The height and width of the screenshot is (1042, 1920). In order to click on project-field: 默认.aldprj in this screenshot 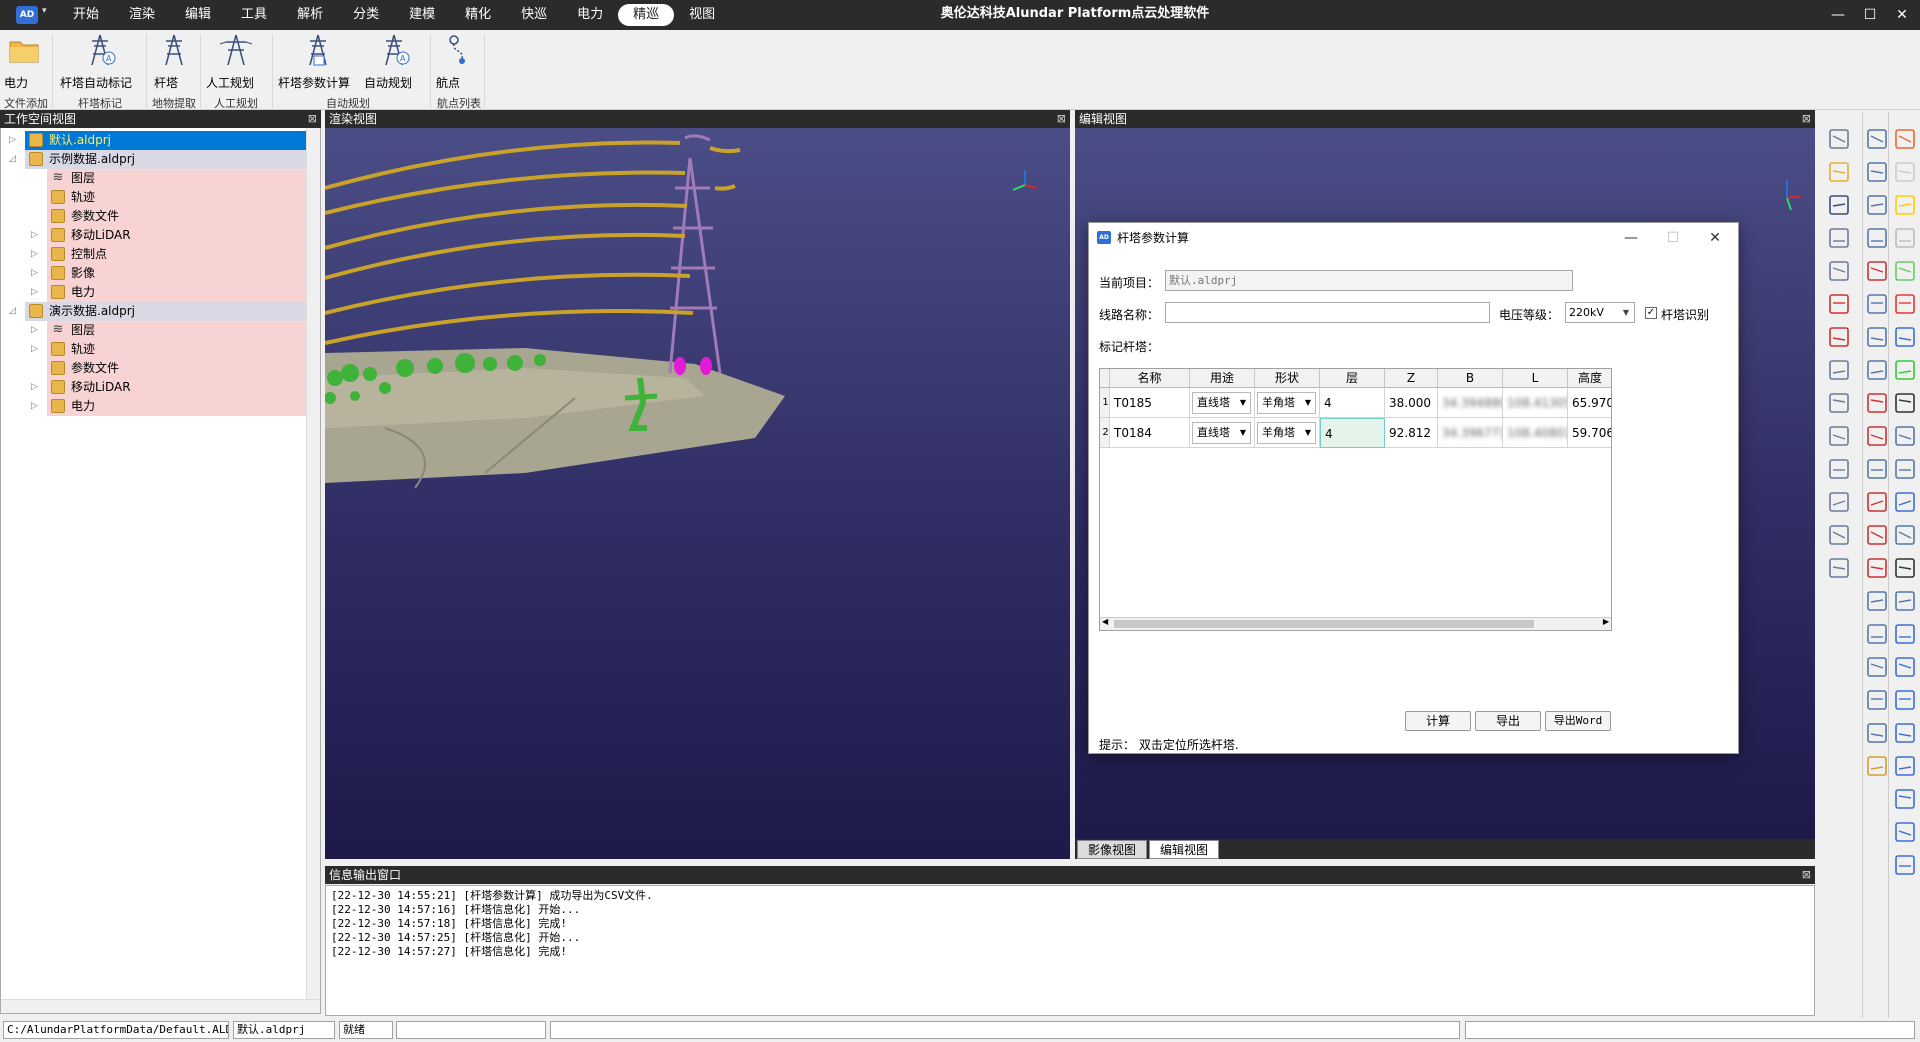, I will do `click(1369, 280)`.